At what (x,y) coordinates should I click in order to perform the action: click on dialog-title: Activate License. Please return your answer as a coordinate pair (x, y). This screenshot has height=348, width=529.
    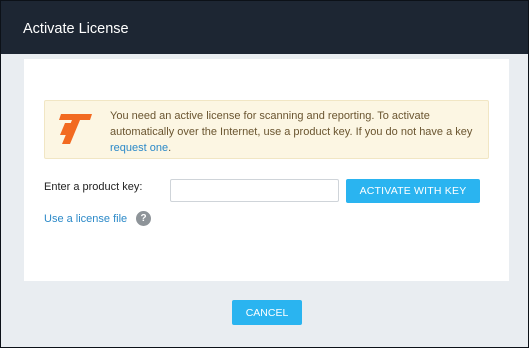
    Looking at the image, I should click on (76, 29).